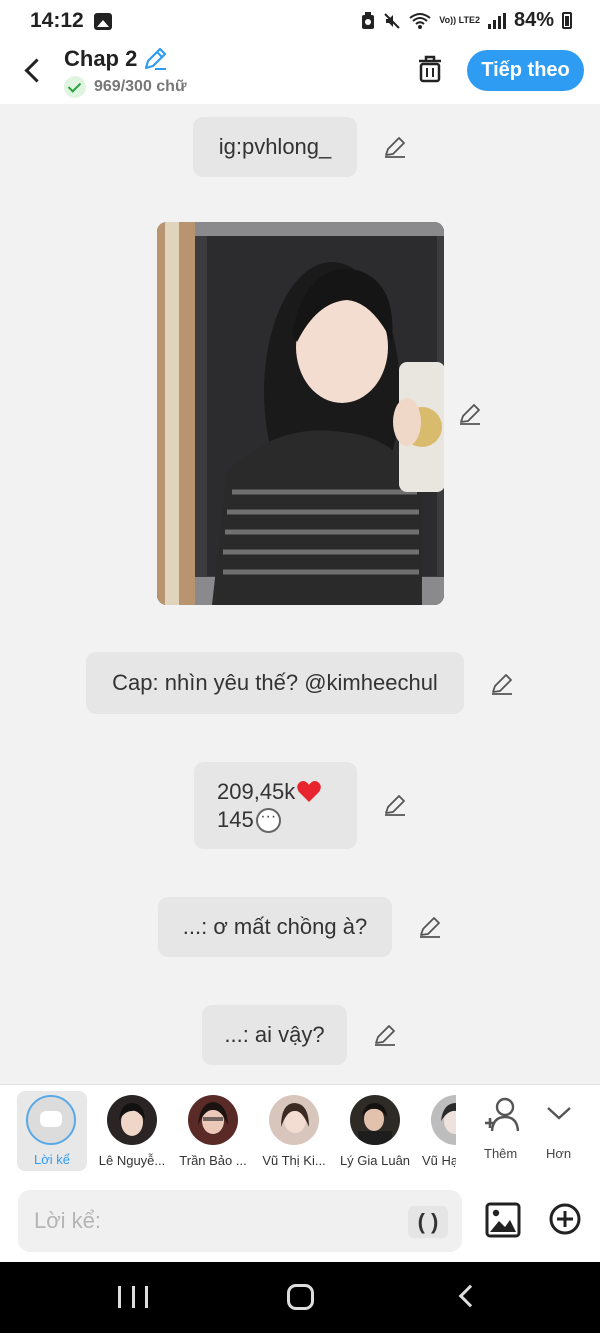  What do you see at coordinates (392, 20) in the screenshot?
I see `mute-icon` at bounding box center [392, 20].